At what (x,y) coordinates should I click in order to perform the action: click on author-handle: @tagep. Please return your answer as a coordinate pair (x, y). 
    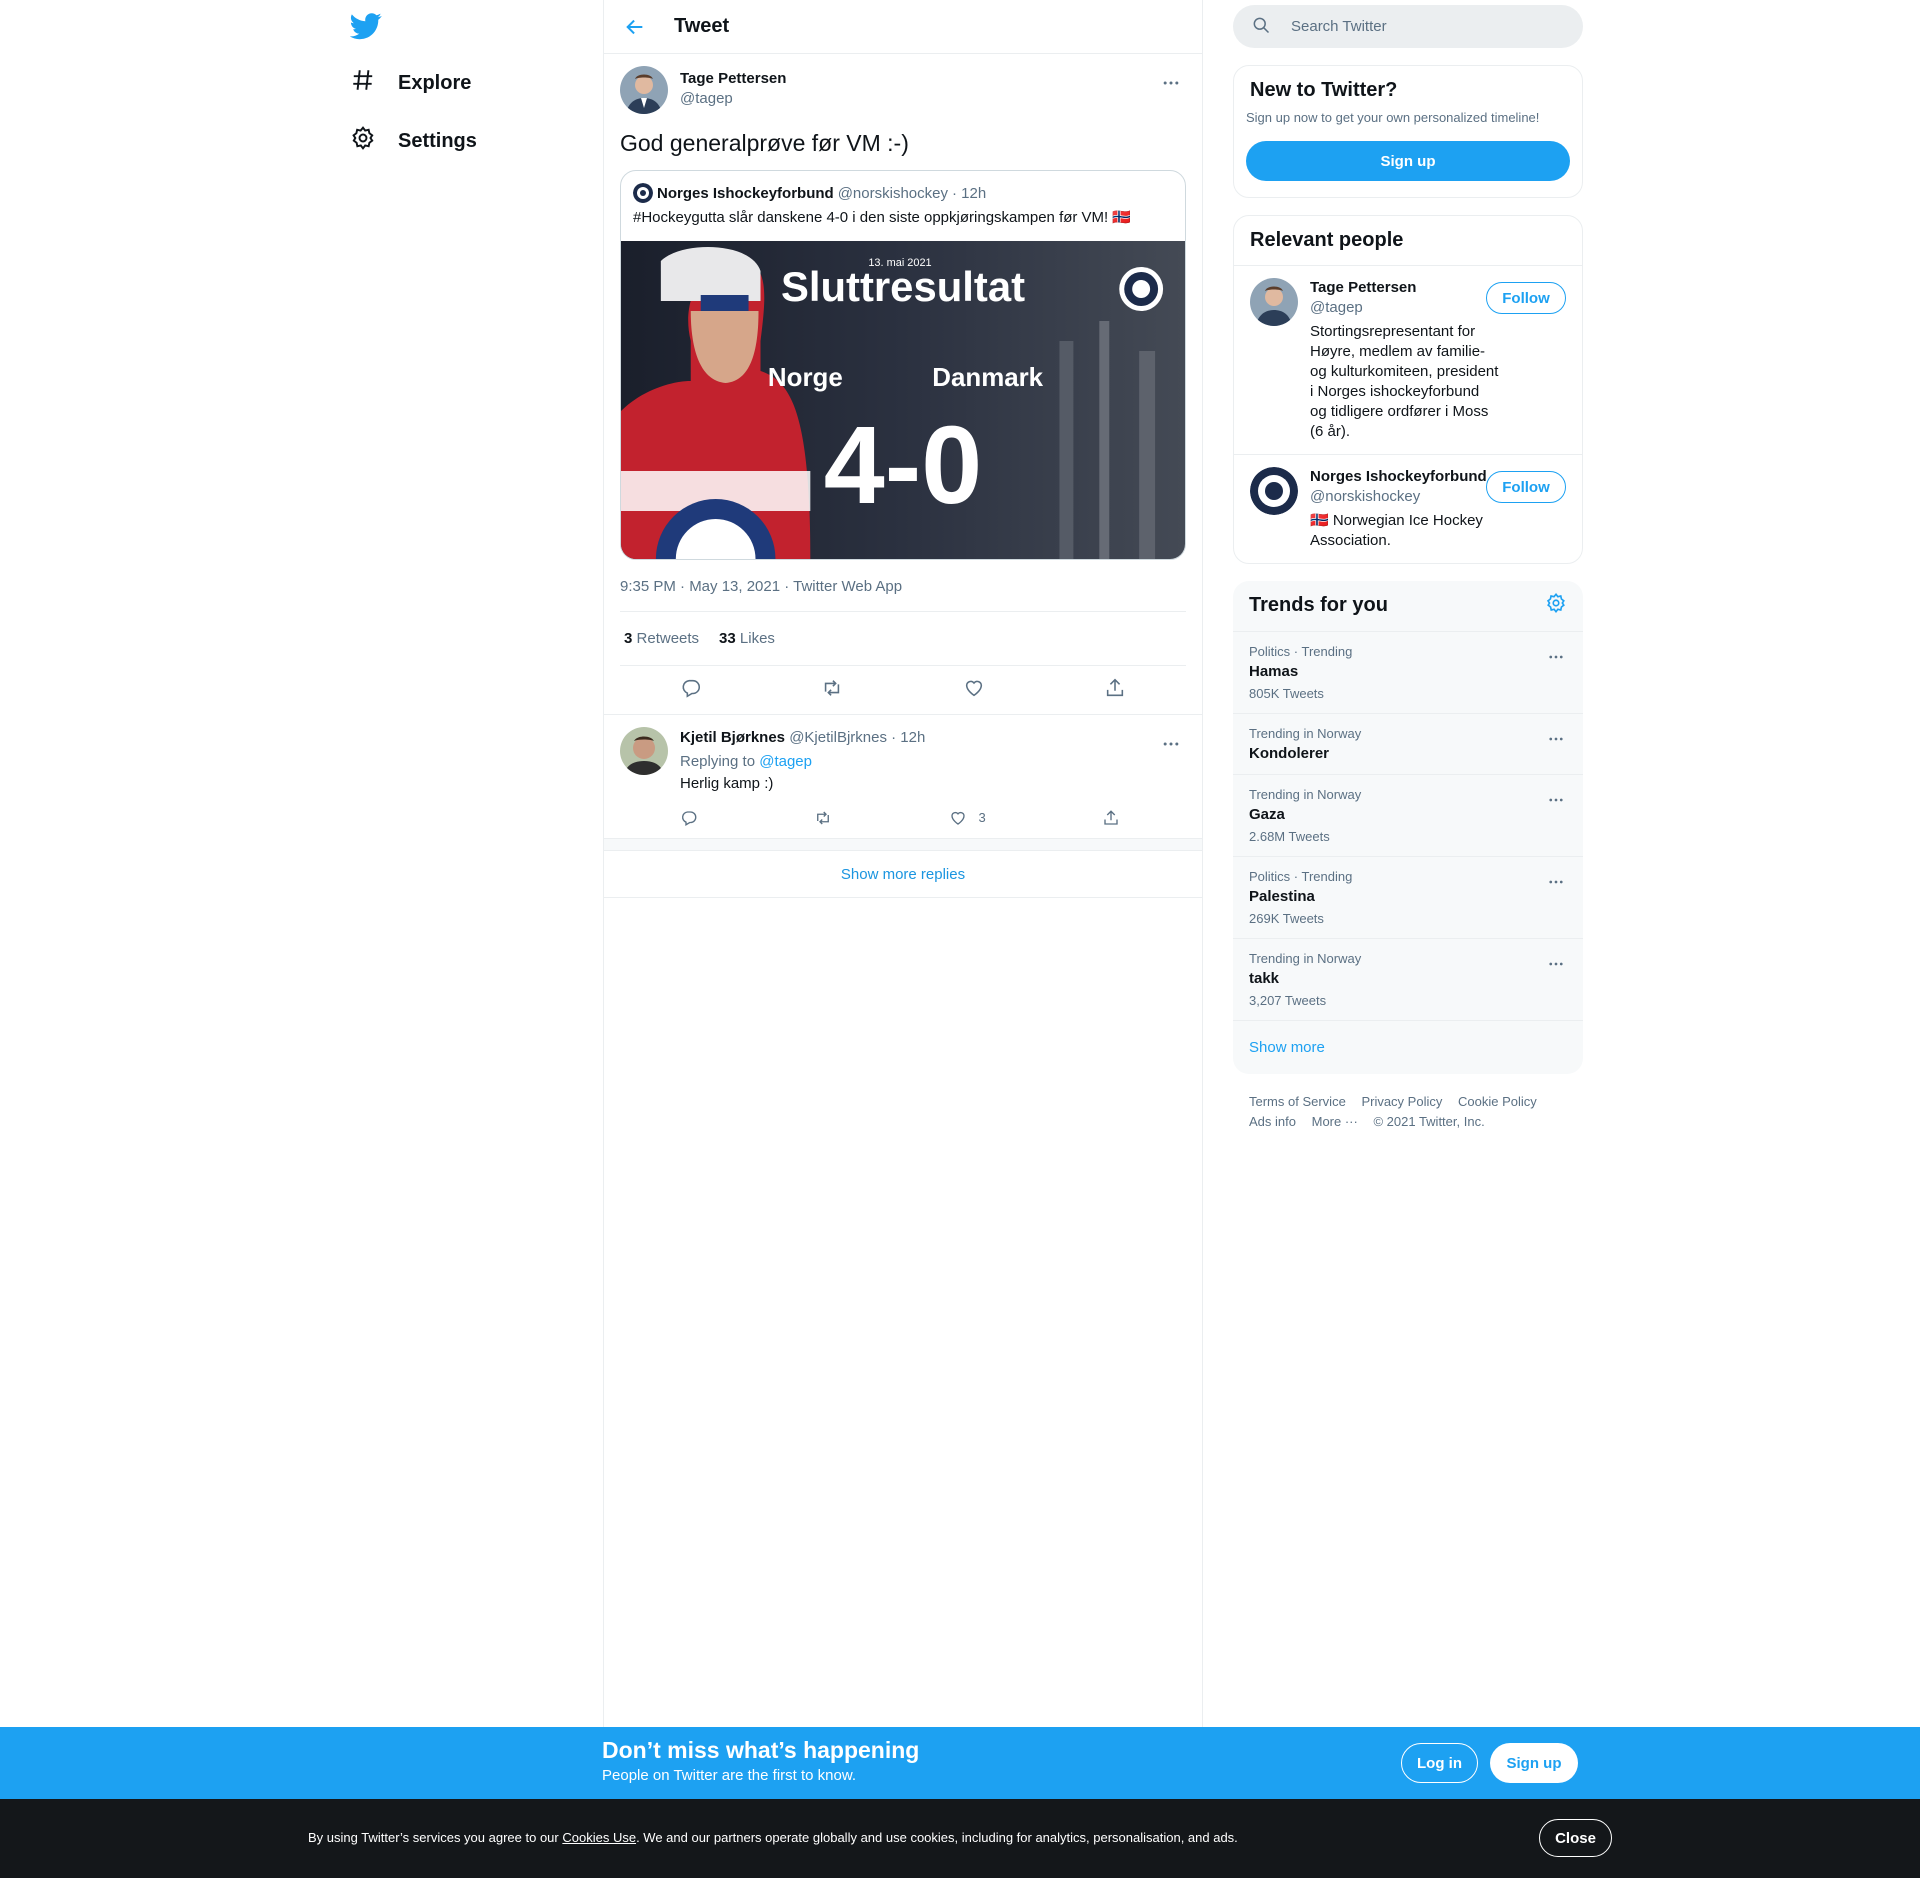
    Looking at the image, I should click on (733, 99).